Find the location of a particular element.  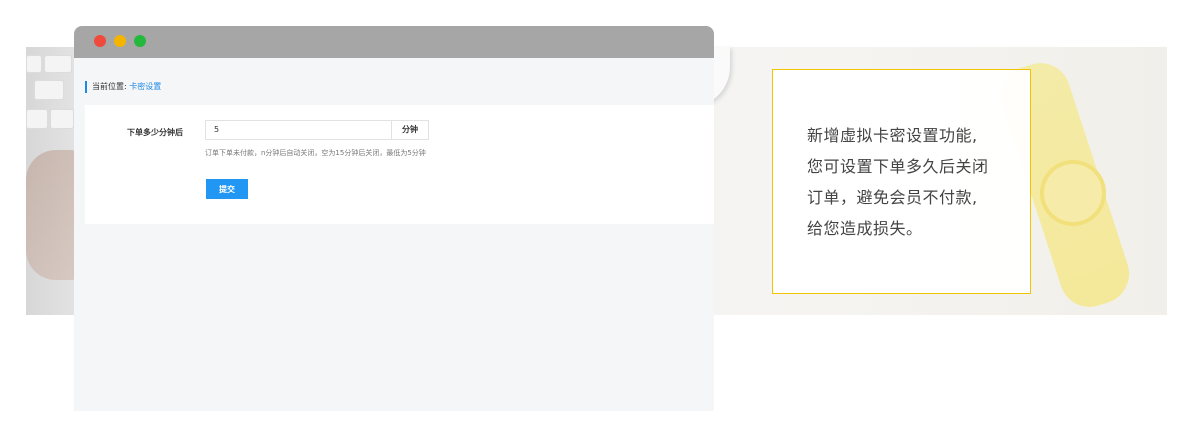

field-help-text: 订单下单未付款，n分钟后自动关闭，空为15分钟后关闭，最低为5分钟 is located at coordinates (315, 153).